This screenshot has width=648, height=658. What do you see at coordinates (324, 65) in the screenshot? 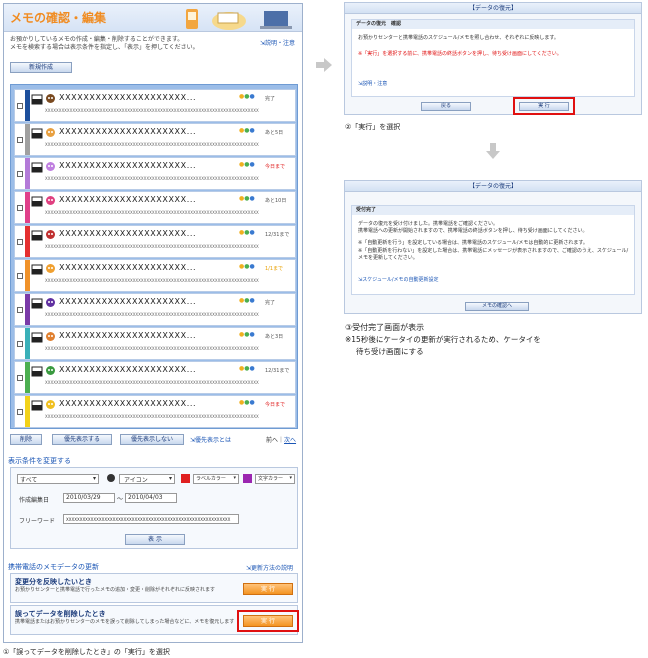
I see `arrow-right-icon` at bounding box center [324, 65].